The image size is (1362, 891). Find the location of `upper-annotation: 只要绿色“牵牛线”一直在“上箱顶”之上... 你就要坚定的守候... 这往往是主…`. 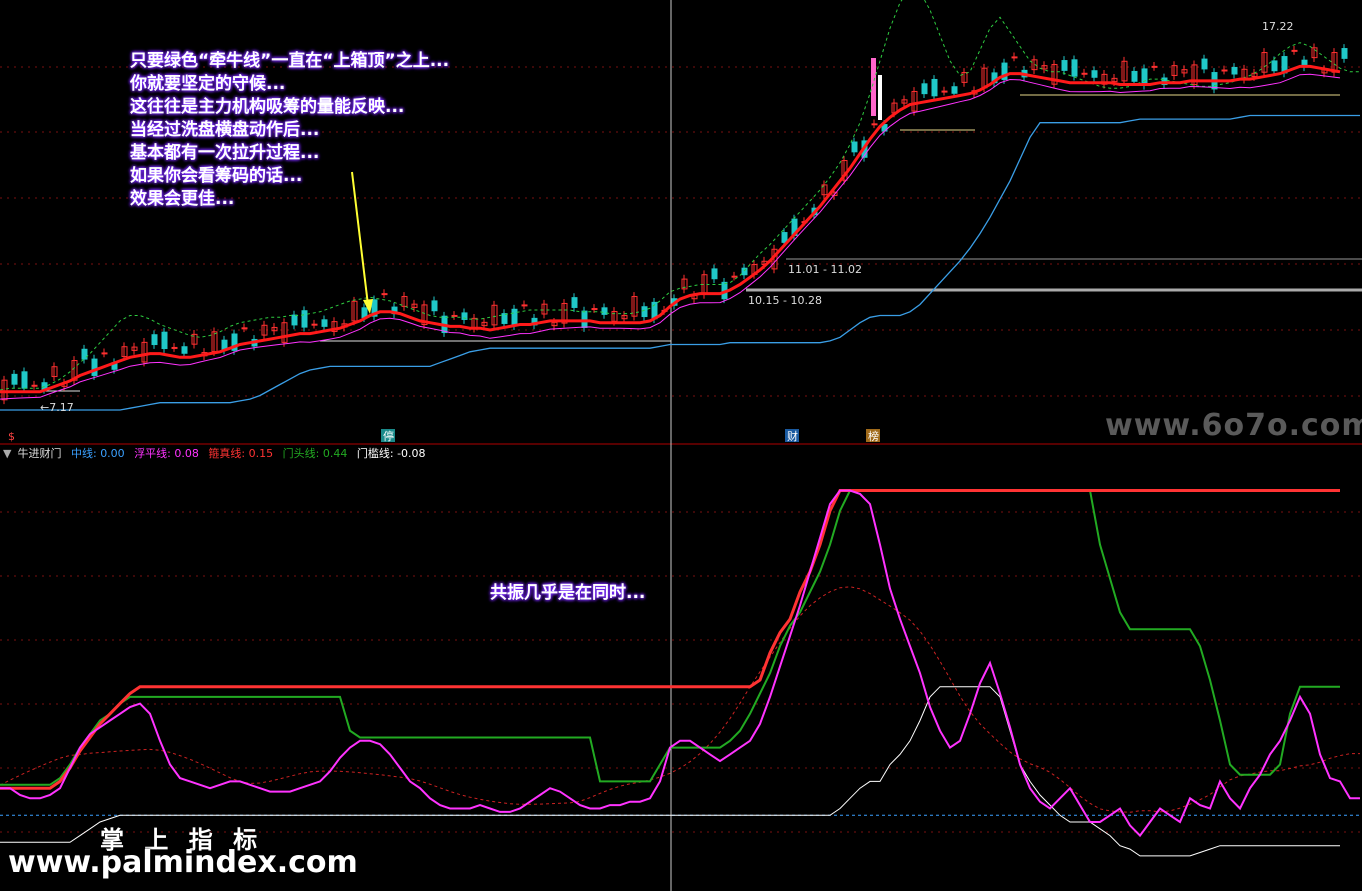

upper-annotation: 只要绿色“牵牛线”一直在“上箱顶”之上... 你就要坚定的守候... 这往往是主… is located at coordinates (289, 130).